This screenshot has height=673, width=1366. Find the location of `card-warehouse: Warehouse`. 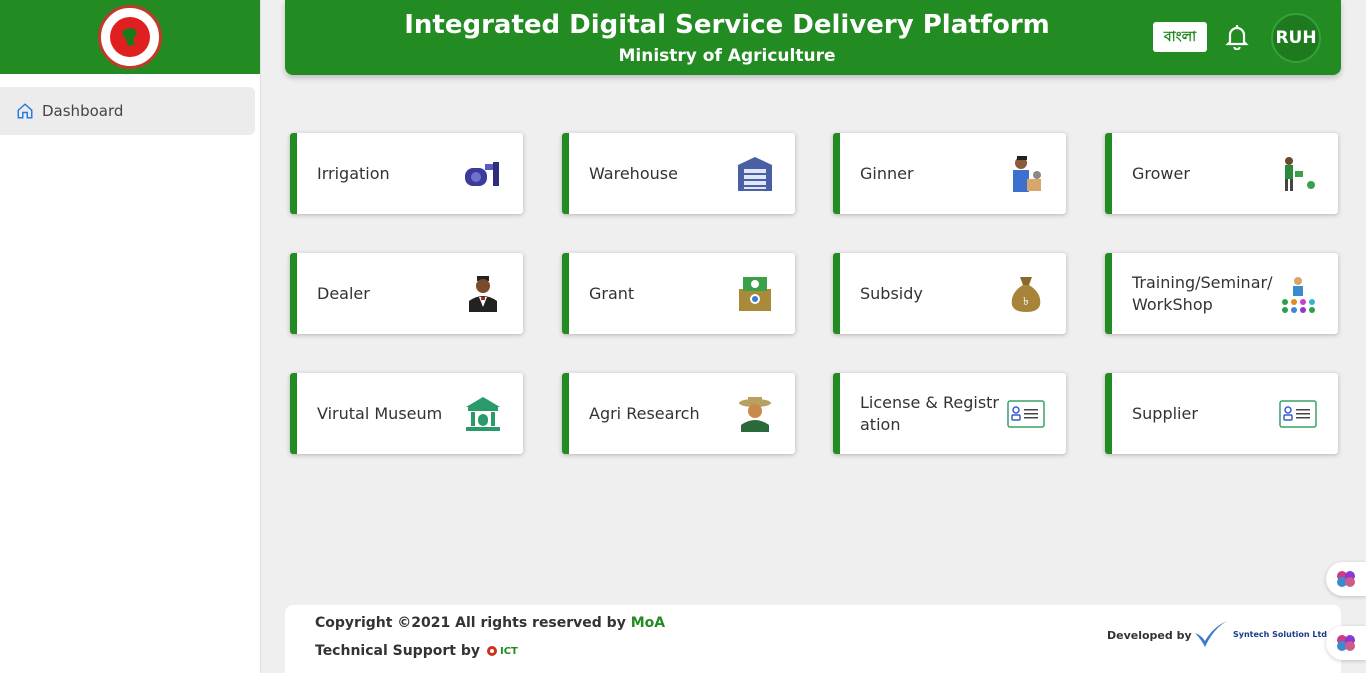

card-warehouse: Warehouse is located at coordinates (678, 173).